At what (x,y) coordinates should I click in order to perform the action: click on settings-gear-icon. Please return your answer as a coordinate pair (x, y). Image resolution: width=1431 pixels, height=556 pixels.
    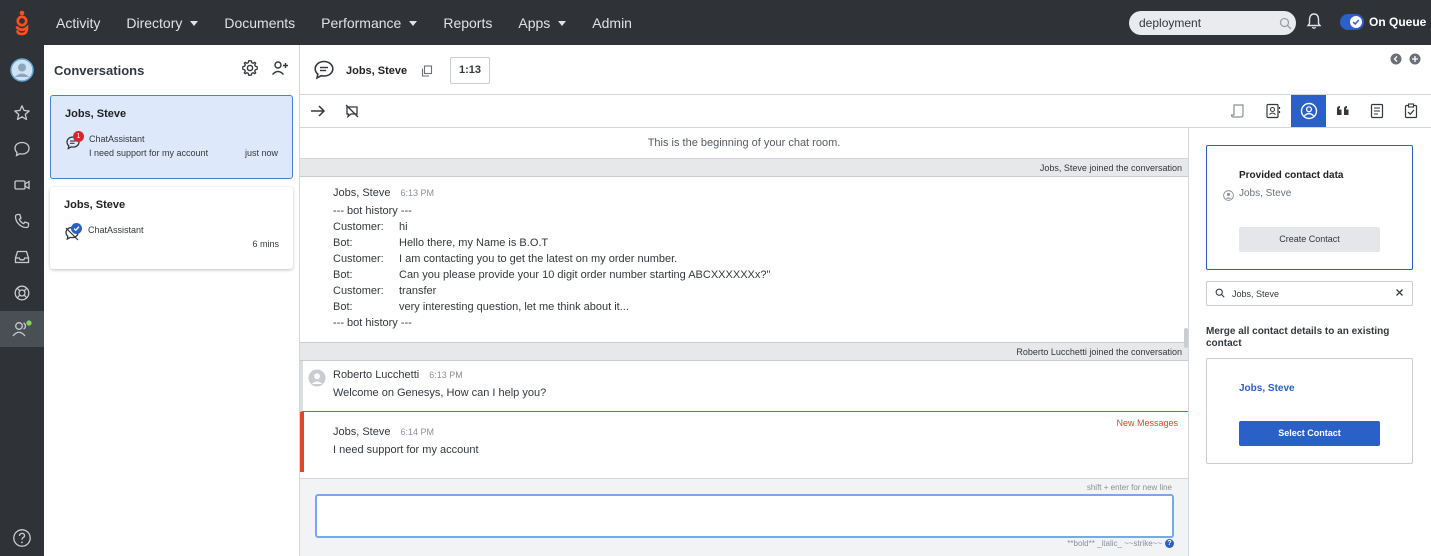
    Looking at the image, I should click on (250, 70).